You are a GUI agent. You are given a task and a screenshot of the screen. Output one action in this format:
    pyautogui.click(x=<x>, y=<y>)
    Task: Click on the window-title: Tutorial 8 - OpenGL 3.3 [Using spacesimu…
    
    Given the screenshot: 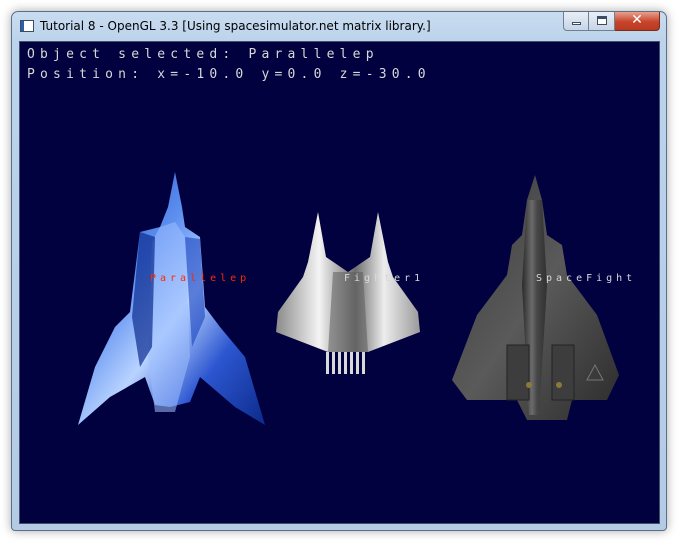 What is the action you would take?
    pyautogui.click(x=235, y=26)
    